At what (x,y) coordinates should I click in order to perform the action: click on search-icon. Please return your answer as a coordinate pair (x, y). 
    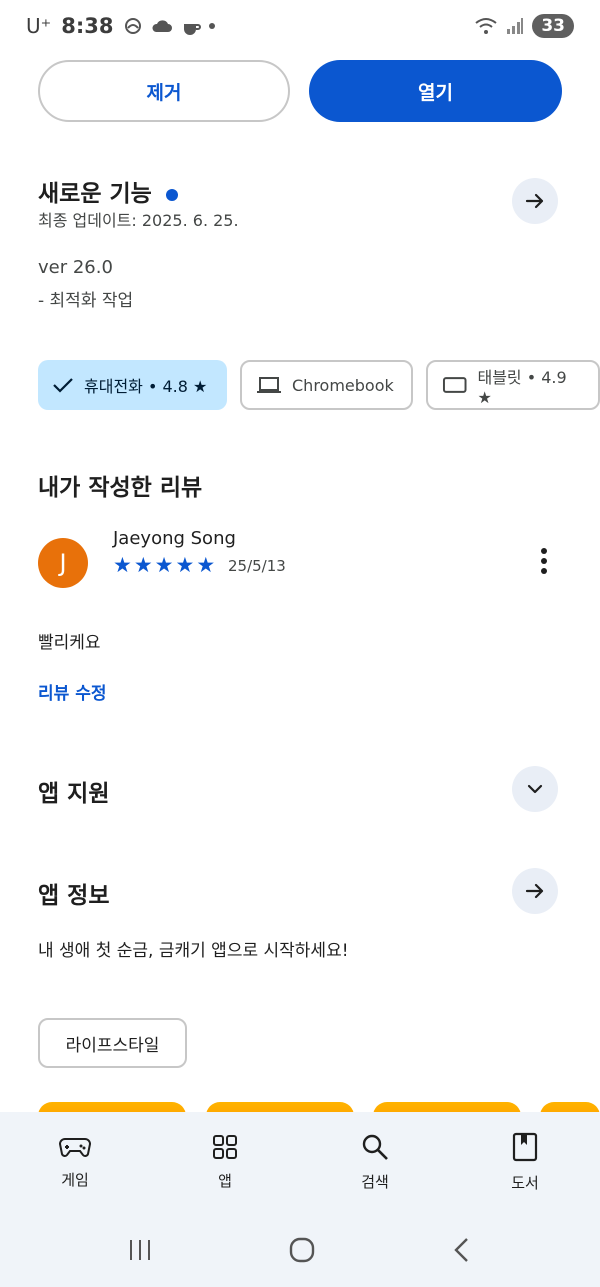
    Looking at the image, I should click on (375, 1147).